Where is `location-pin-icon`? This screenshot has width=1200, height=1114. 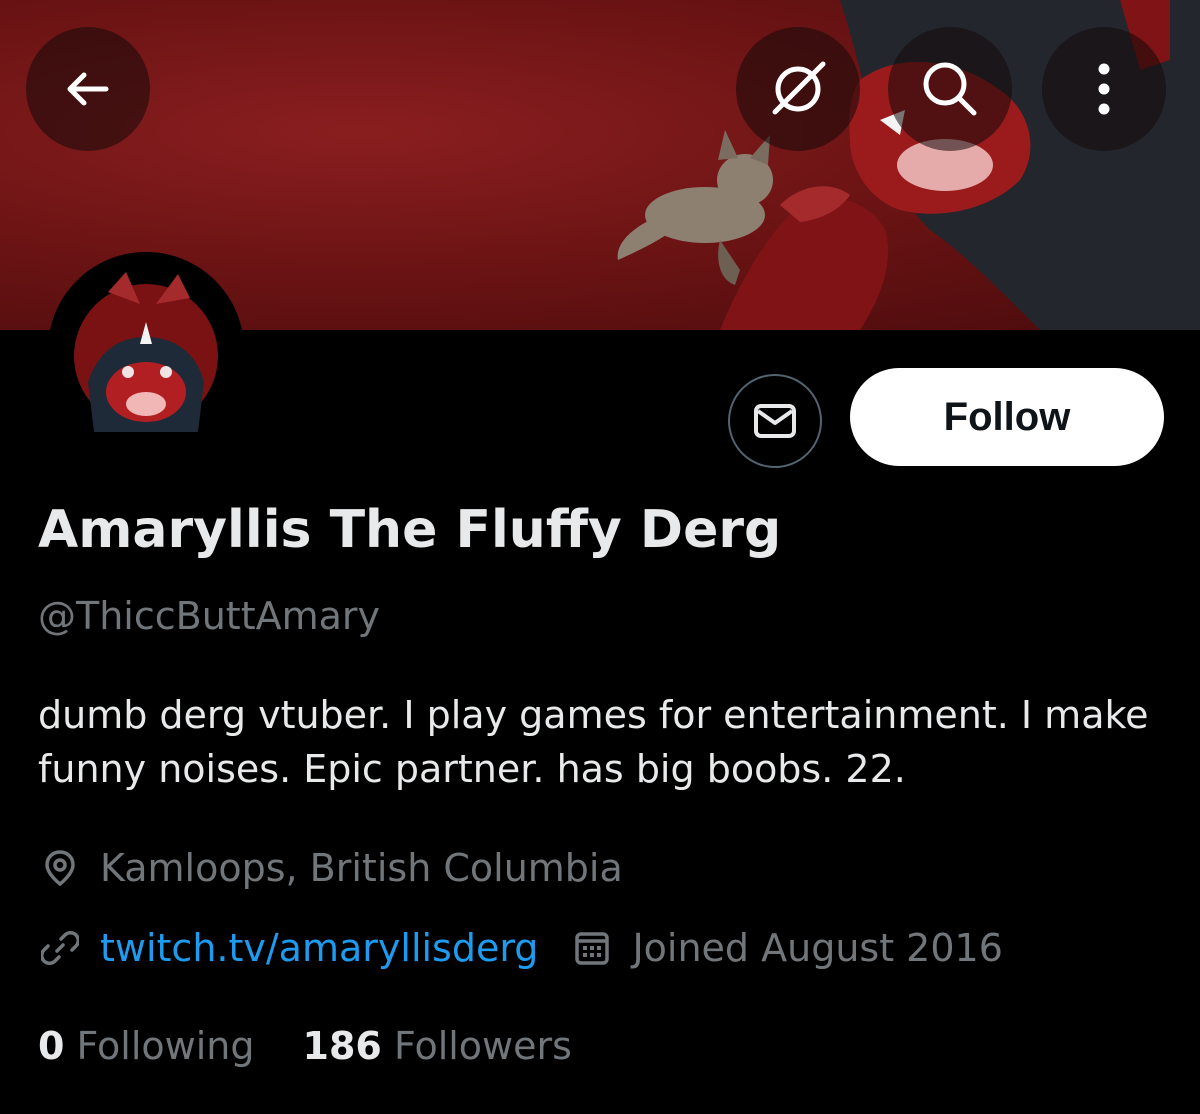 location-pin-icon is located at coordinates (60, 868).